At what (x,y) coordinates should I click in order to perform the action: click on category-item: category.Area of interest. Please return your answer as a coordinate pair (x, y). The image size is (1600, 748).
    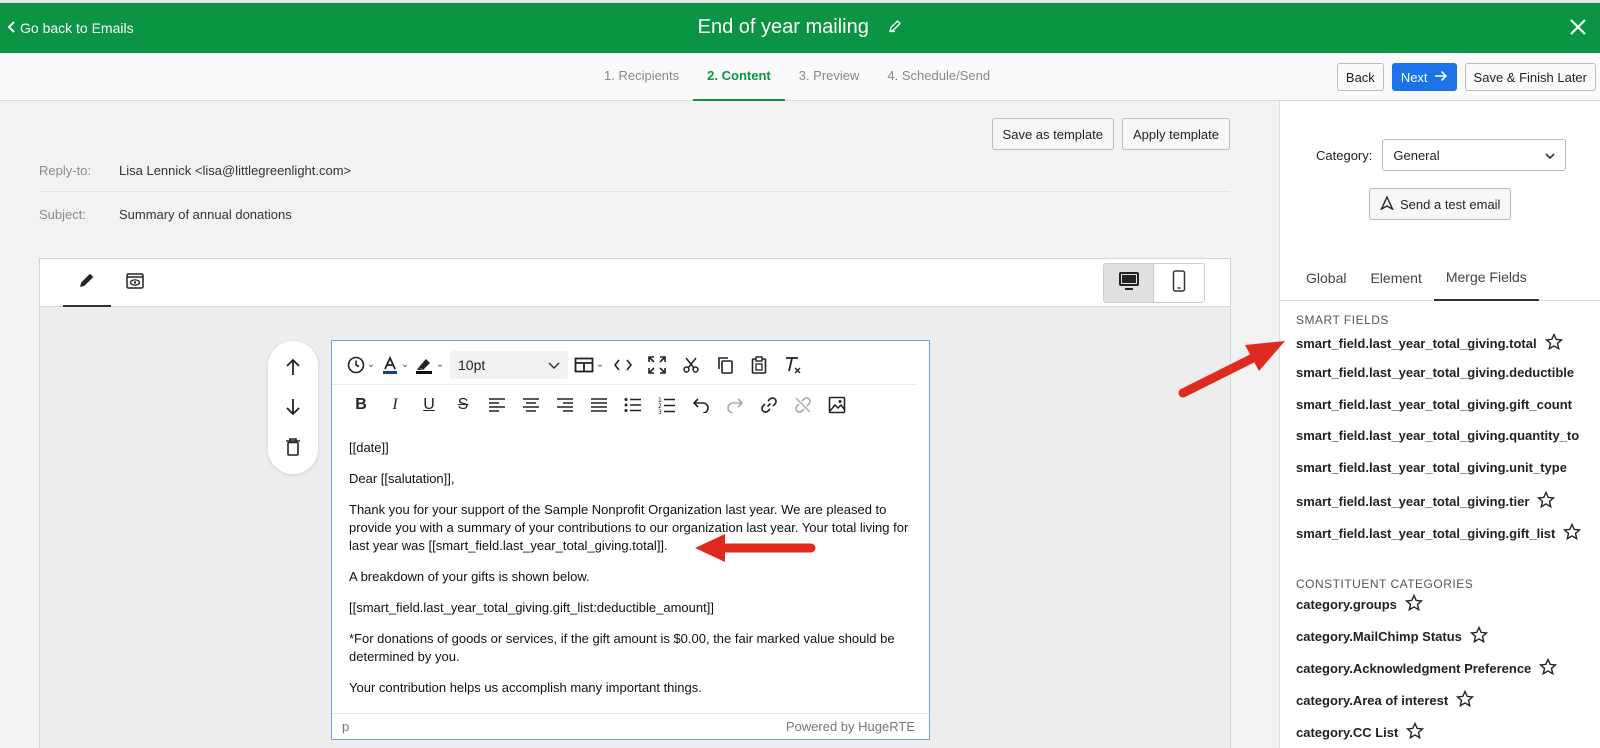
    Looking at the image, I should click on (1385, 700).